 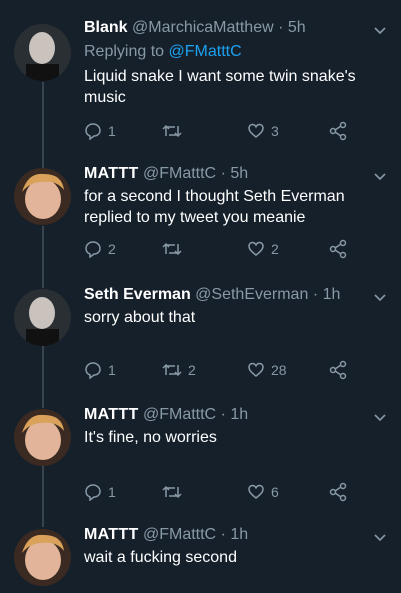 What do you see at coordinates (224, 131) in the screenshot?
I see `tweet-actions: 1 3` at bounding box center [224, 131].